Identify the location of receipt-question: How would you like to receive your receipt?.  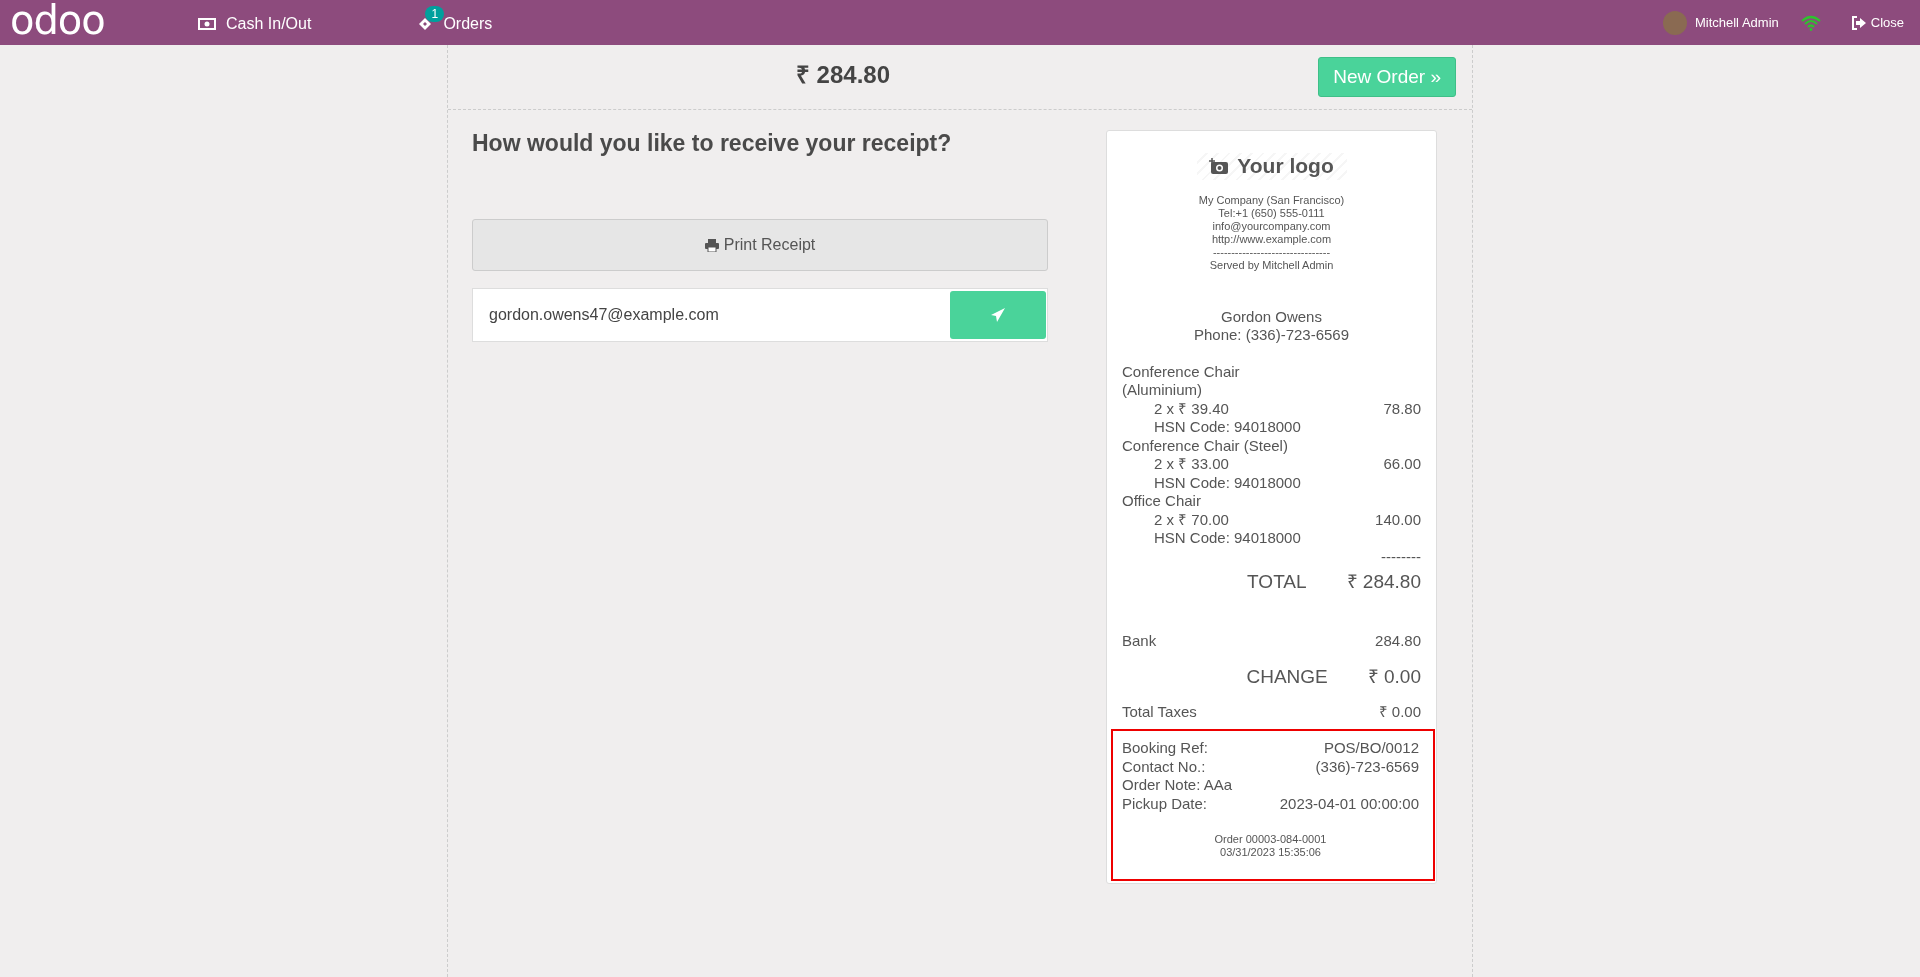
(712, 143).